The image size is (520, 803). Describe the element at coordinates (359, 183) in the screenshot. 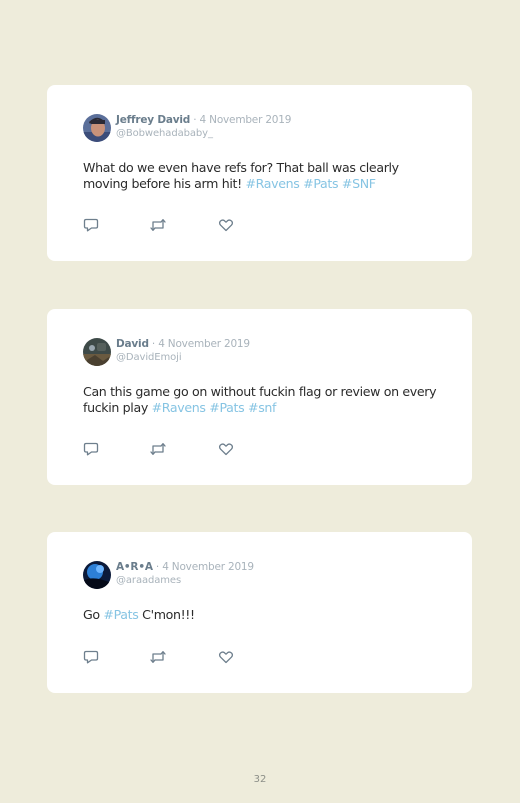

I see `hashtag-link: #SNF` at that location.